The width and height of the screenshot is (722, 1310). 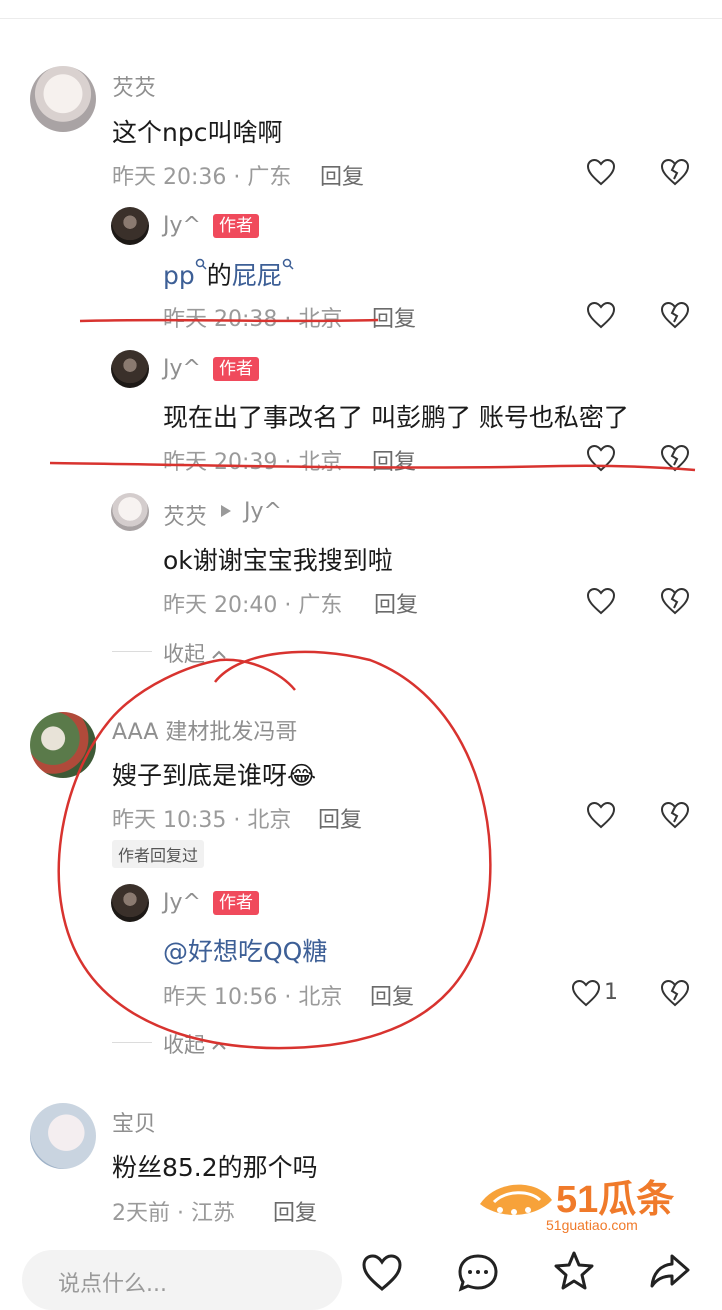 I want to click on comment-text: 粉丝85.2的那个吗, so click(x=215, y=1167).